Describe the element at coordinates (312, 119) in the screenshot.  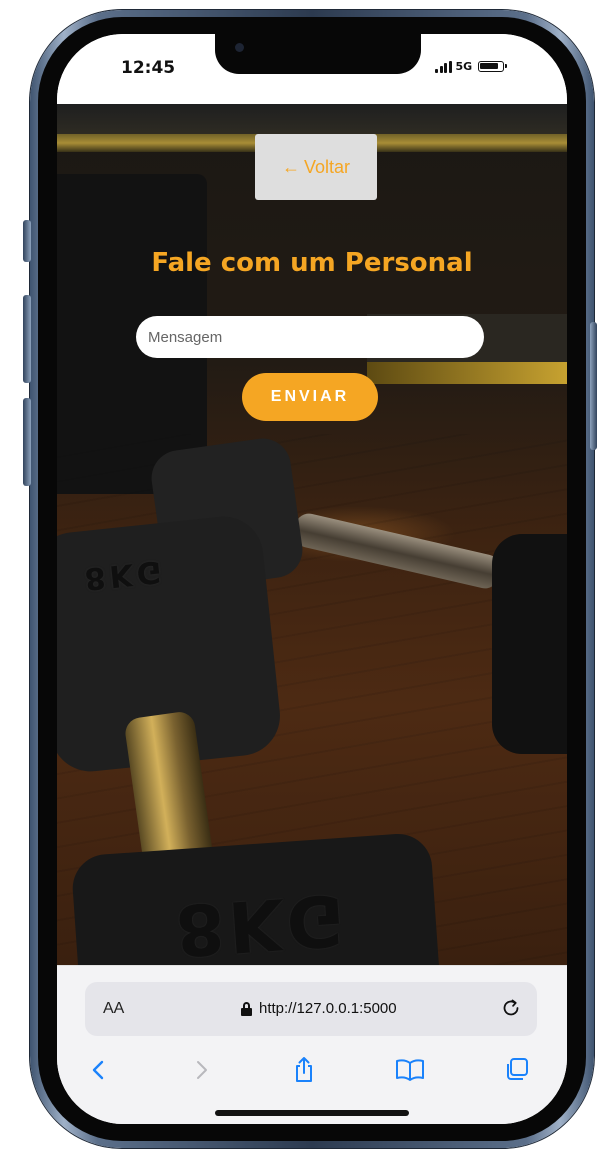
I see `bg-ceiling` at that location.